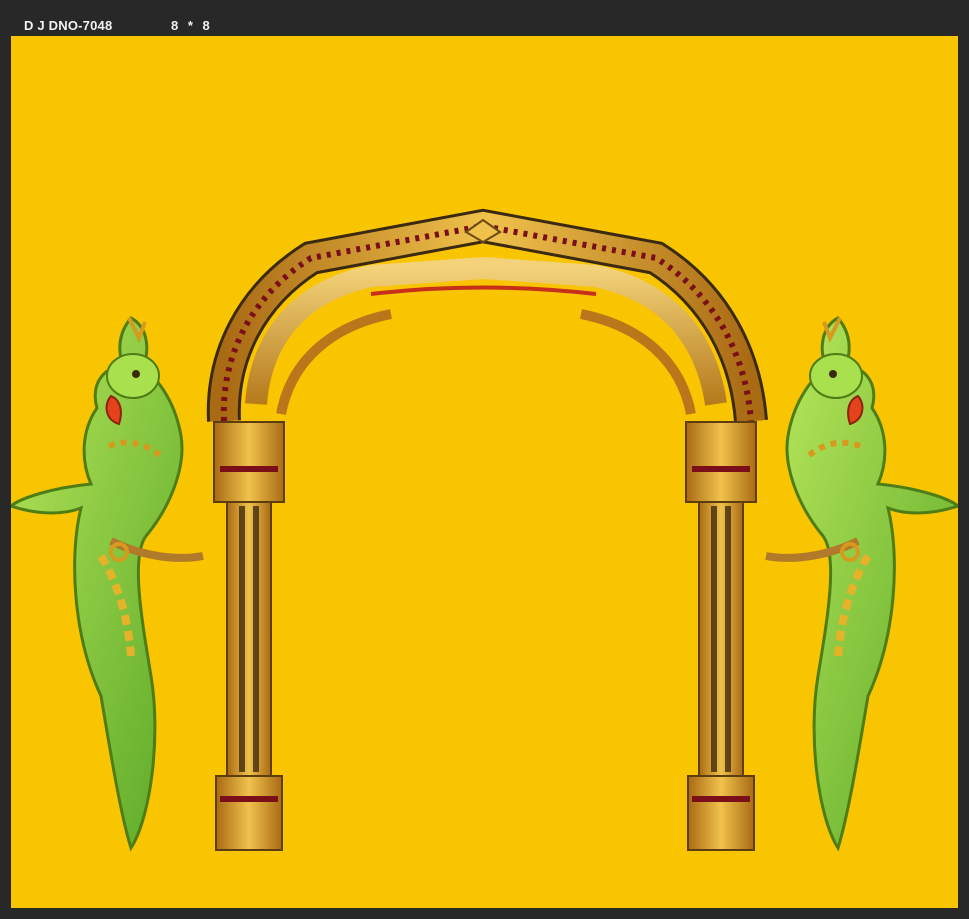 This screenshot has height=919, width=969. What do you see at coordinates (249, 636) in the screenshot?
I see `left-pillar` at bounding box center [249, 636].